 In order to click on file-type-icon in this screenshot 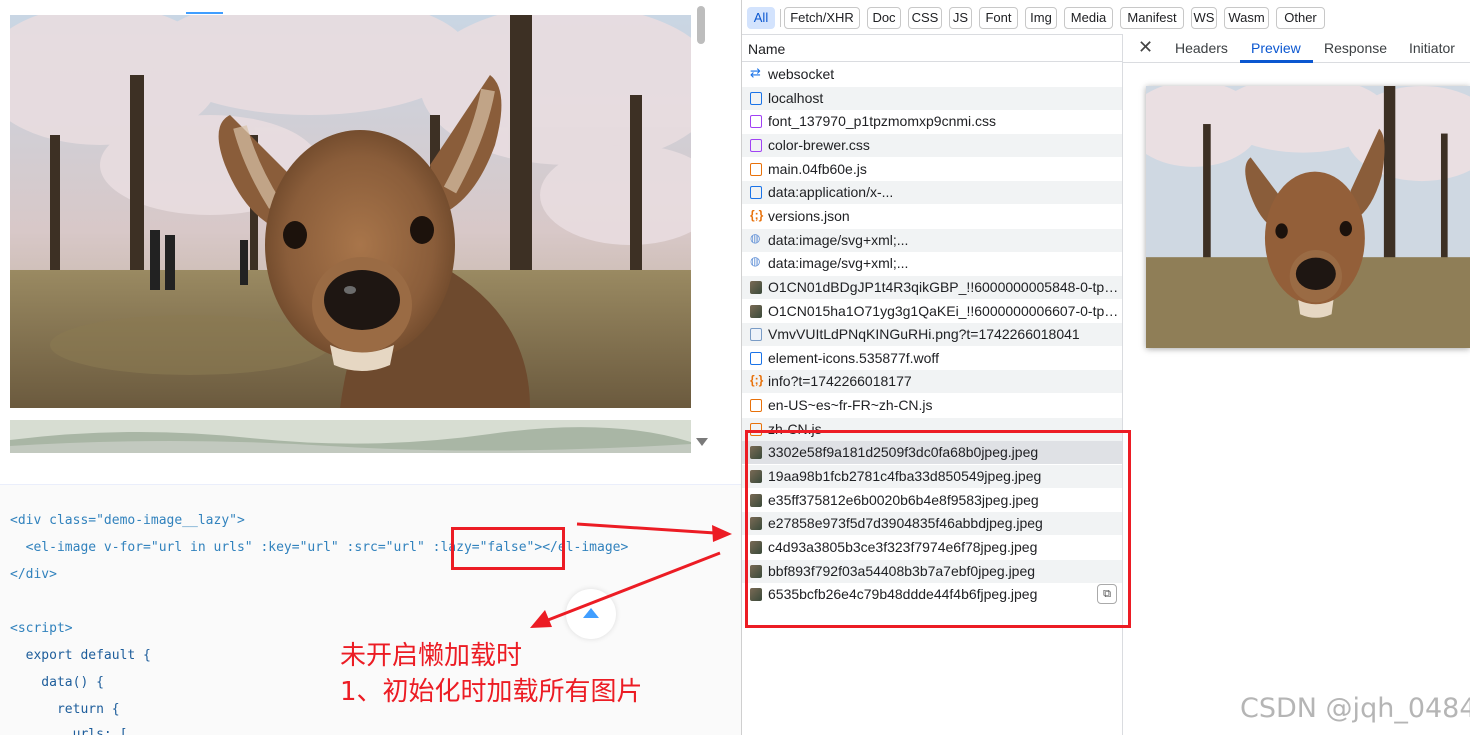, I will do `click(756, 335)`.